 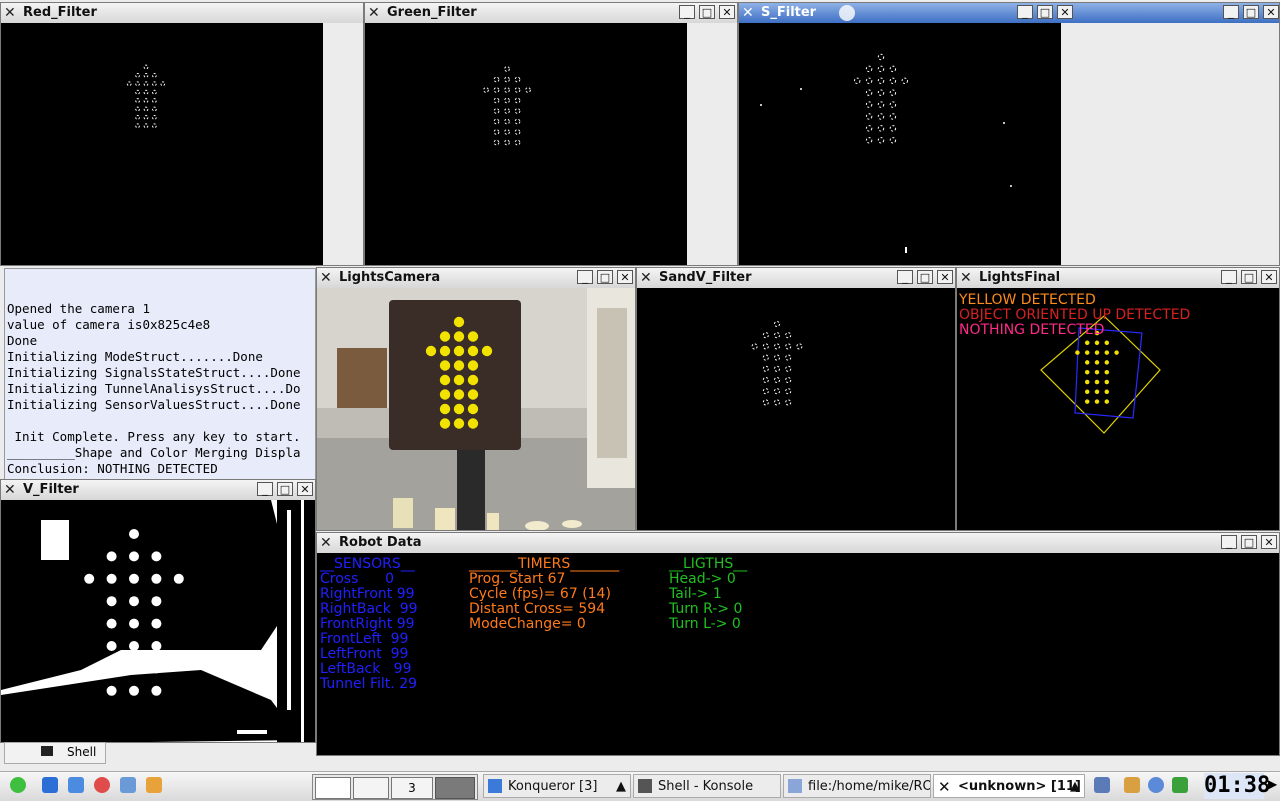 I want to click on red-filter-window: ✕ Red_Filter, so click(x=182, y=134).